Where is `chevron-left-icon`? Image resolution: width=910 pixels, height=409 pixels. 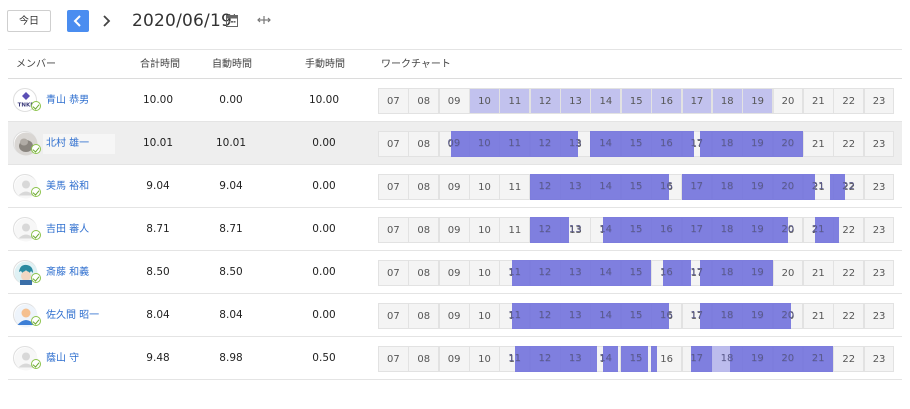
chevron-left-icon is located at coordinates (77, 21).